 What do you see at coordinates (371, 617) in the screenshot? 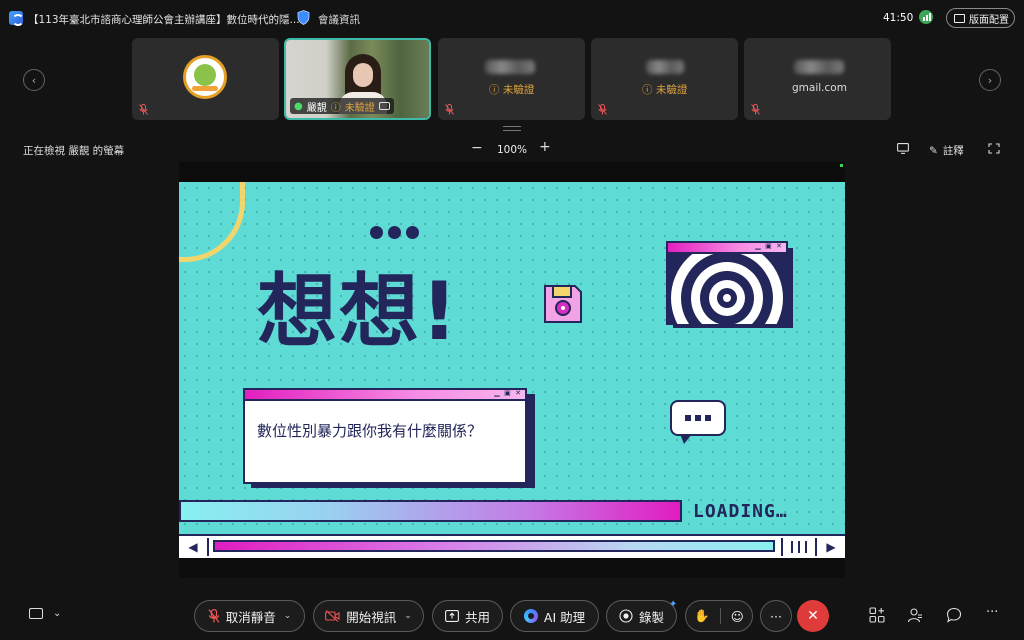
I see `start-video-label: 開始視訊` at bounding box center [371, 617].